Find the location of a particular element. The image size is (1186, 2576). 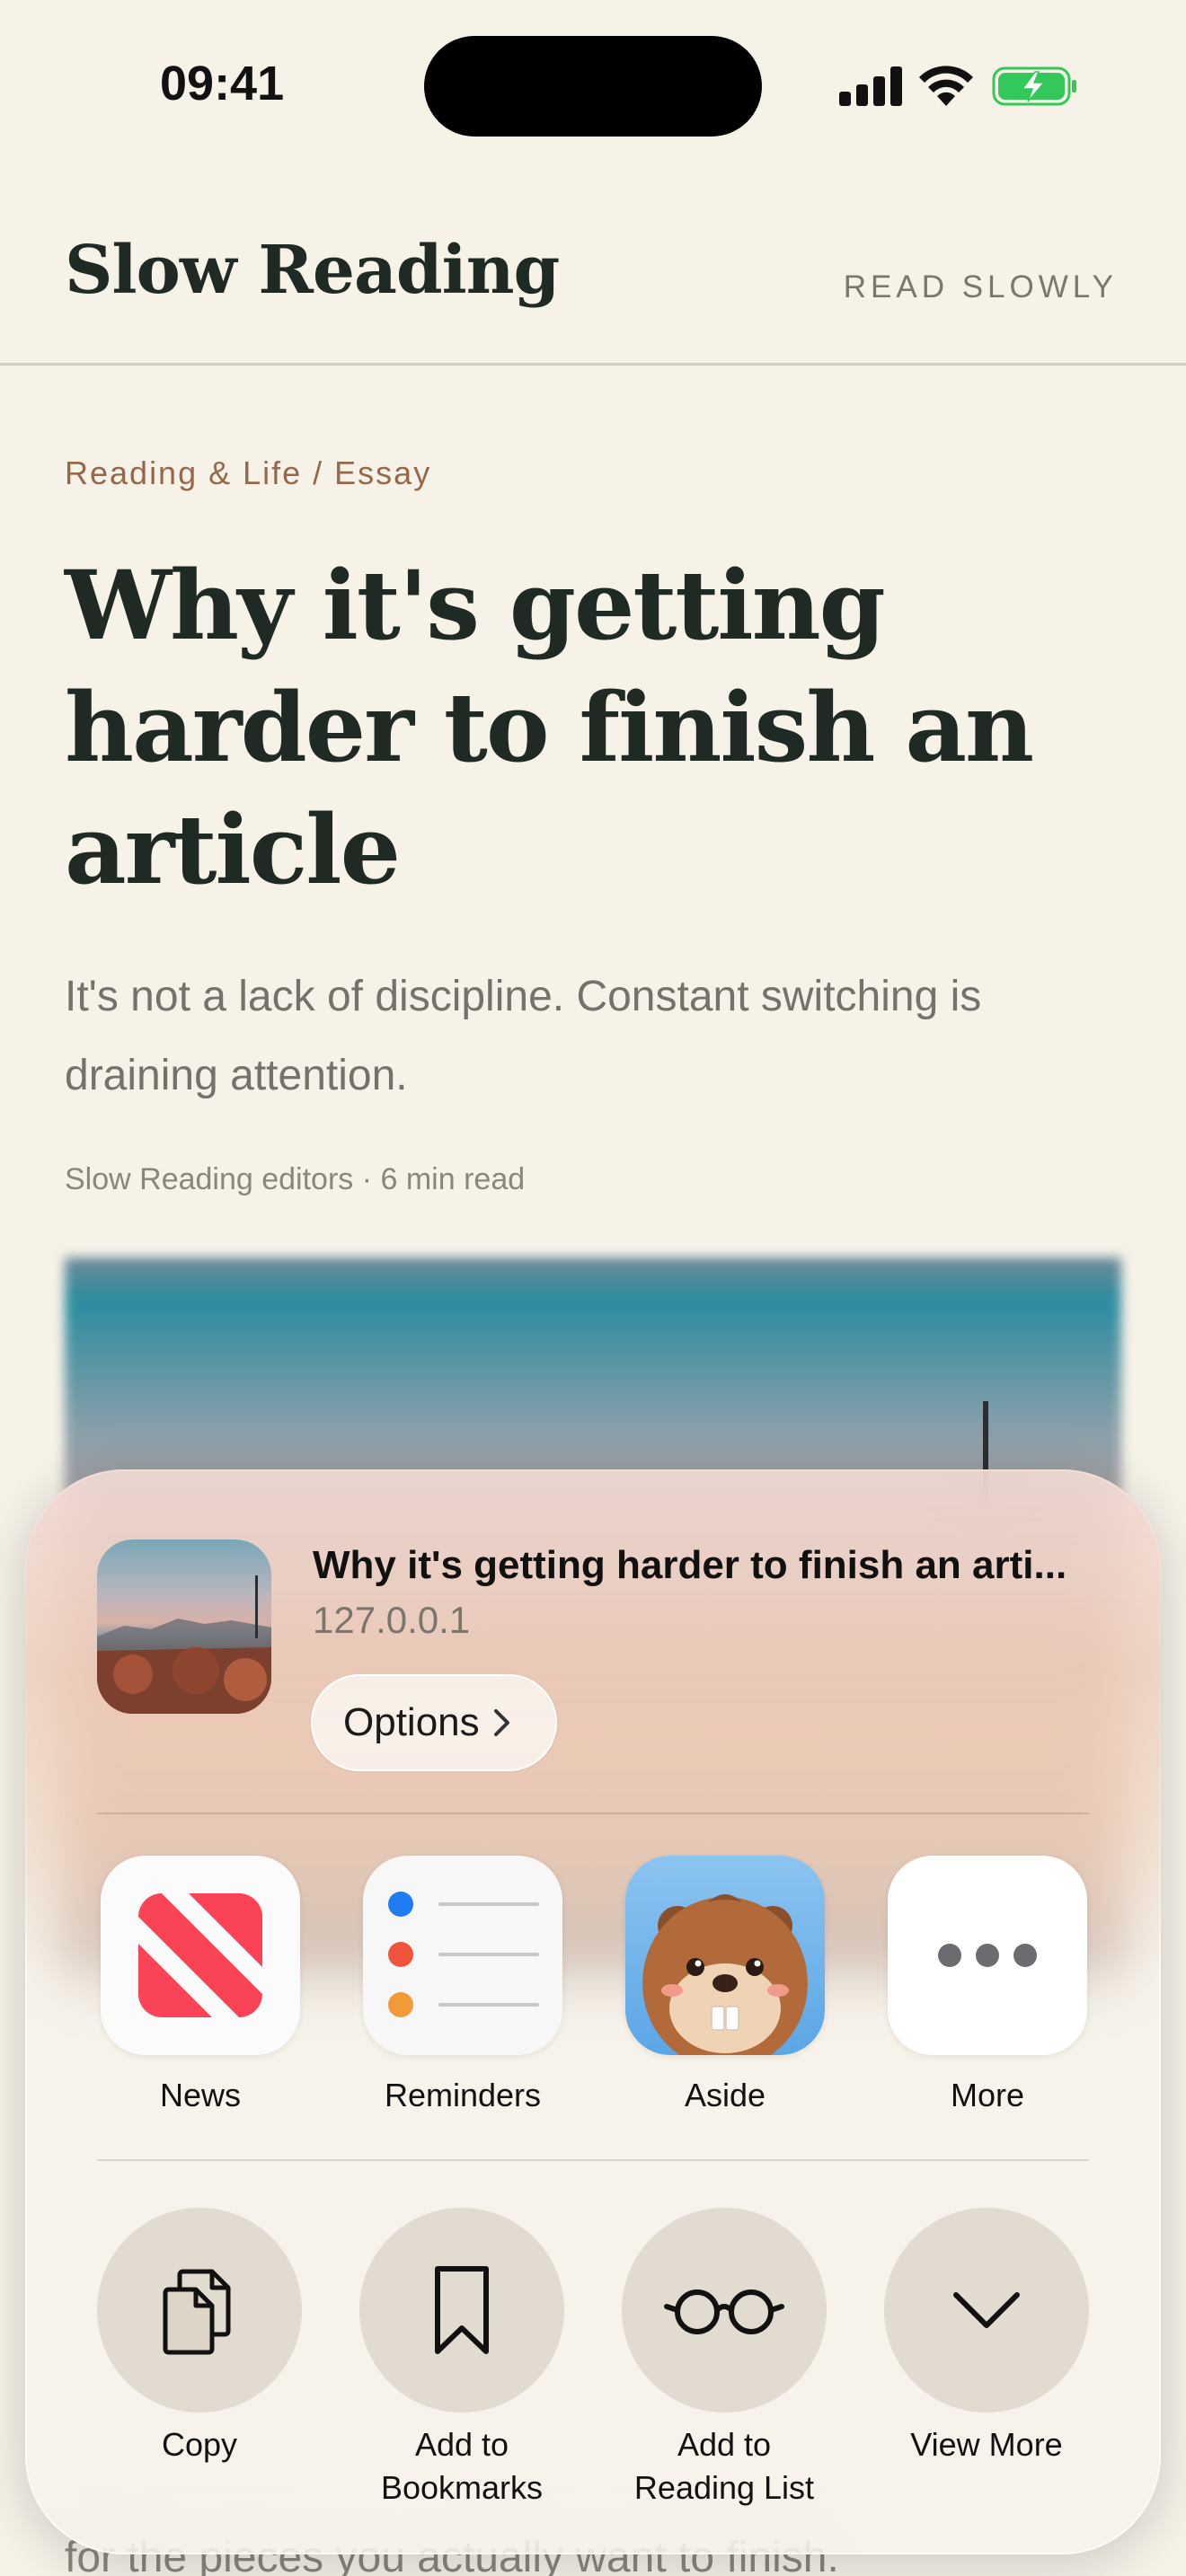

news-icon is located at coordinates (200, 1955).